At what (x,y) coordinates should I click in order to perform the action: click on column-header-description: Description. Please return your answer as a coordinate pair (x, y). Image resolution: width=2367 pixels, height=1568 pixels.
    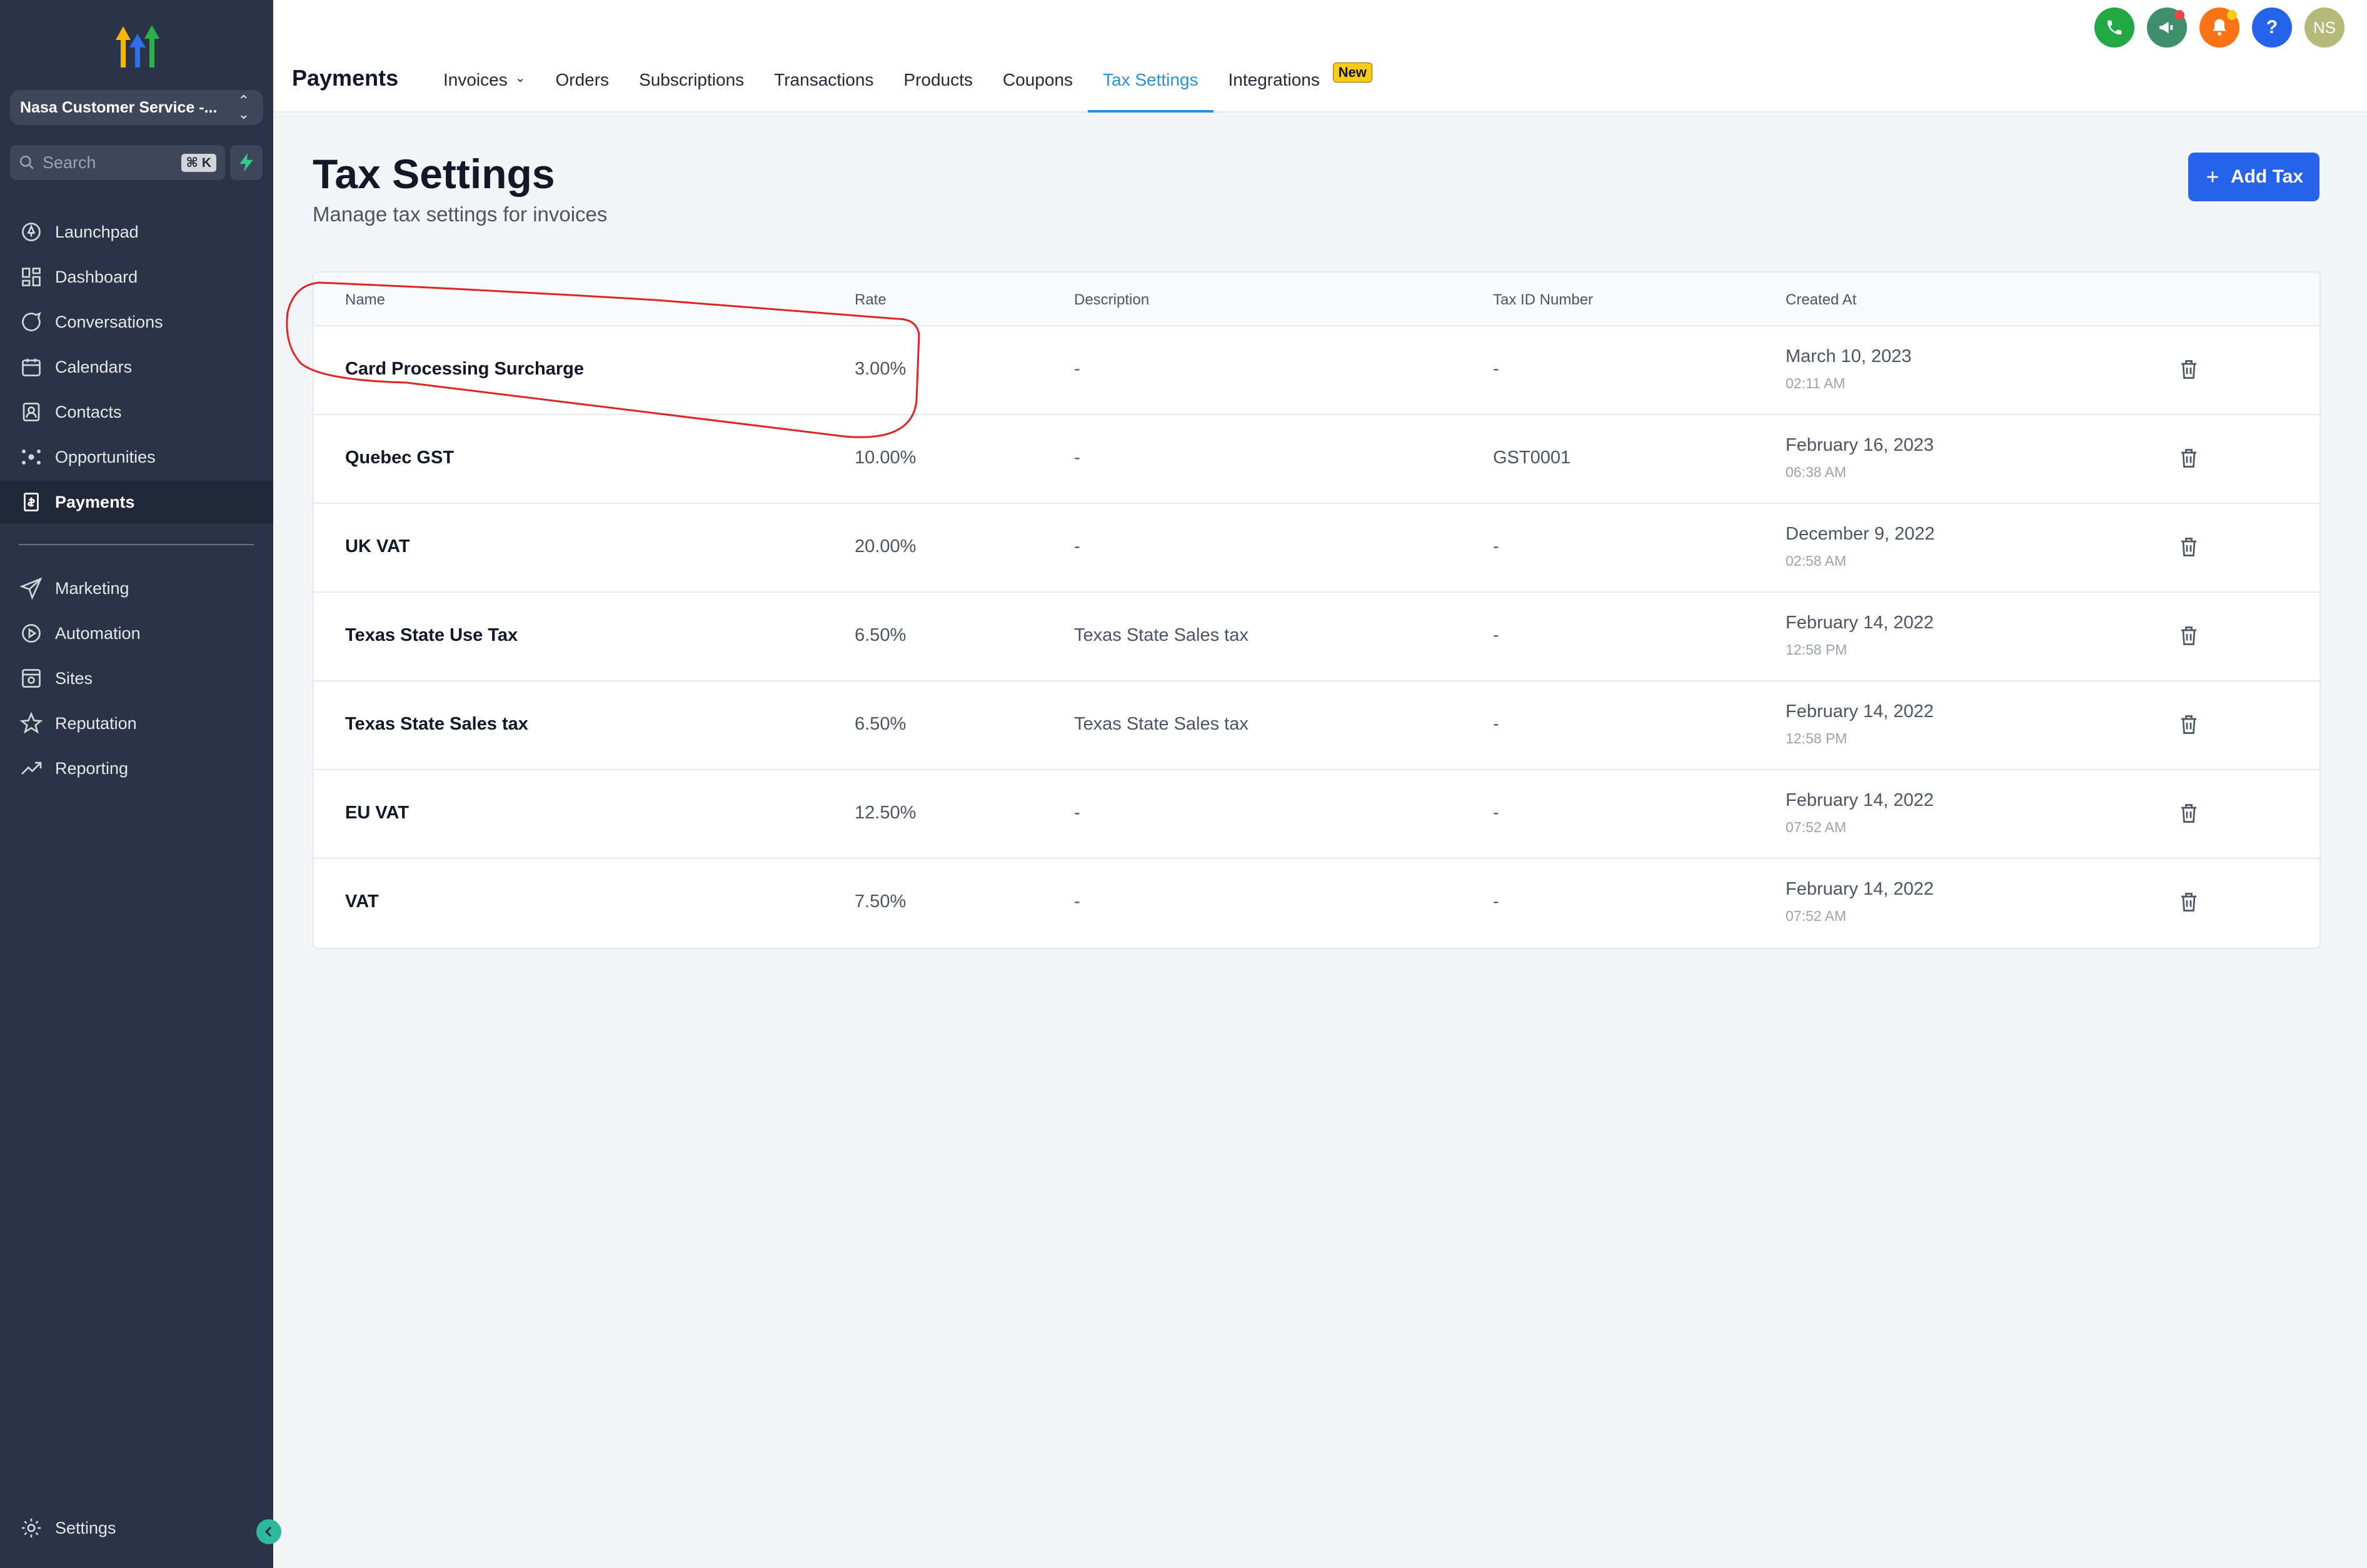
    Looking at the image, I should click on (1111, 300).